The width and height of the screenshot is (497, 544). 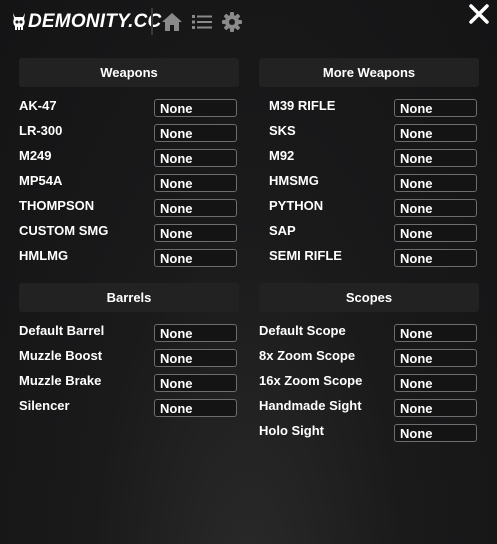 What do you see at coordinates (294, 180) in the screenshot?
I see `weapon-label: HMSMG` at bounding box center [294, 180].